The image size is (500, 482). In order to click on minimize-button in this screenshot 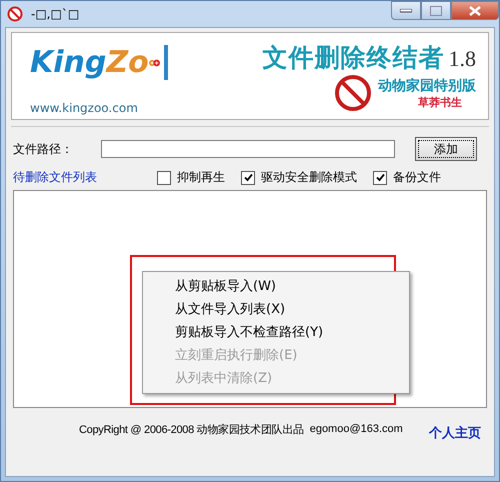, I will do `click(406, 10)`.